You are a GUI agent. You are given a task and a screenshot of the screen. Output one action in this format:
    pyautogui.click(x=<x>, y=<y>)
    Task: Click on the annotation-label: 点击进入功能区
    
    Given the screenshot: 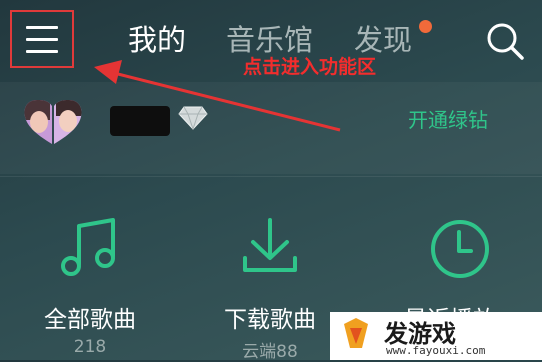 What is the action you would take?
    pyautogui.click(x=310, y=67)
    